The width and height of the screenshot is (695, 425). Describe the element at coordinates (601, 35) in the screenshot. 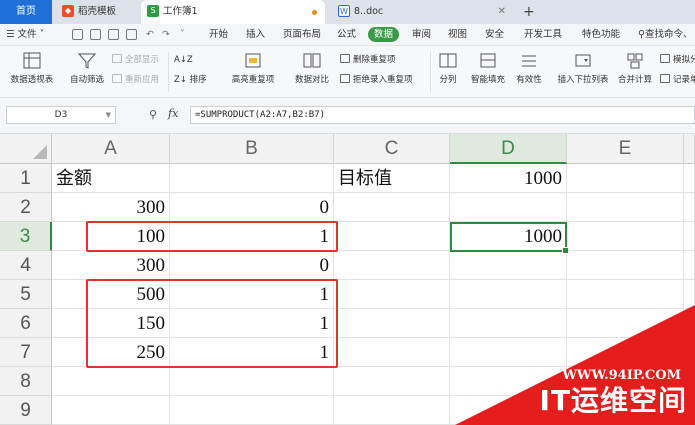

I see `menu-item-special: 特色功能` at that location.